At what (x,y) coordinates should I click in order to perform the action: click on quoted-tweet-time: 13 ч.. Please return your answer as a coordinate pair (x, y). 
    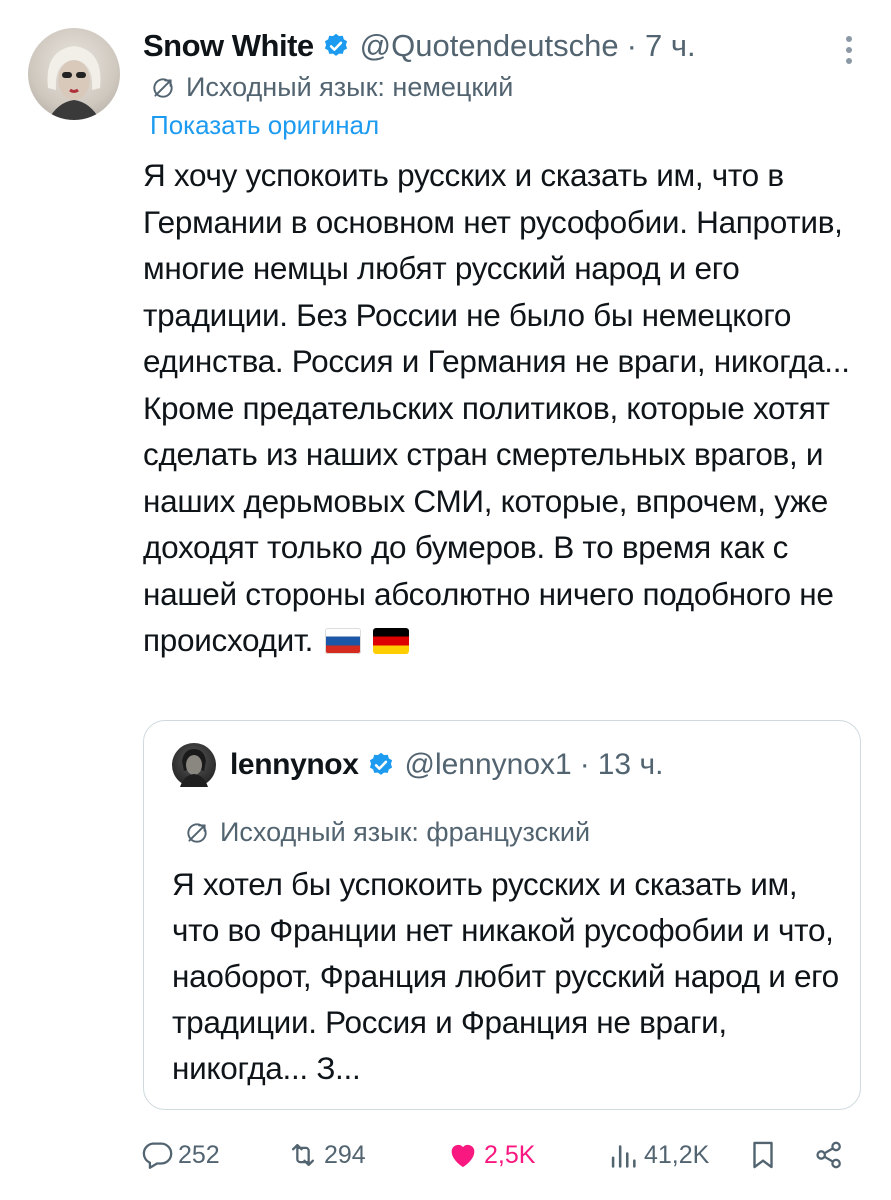
    Looking at the image, I should click on (630, 764).